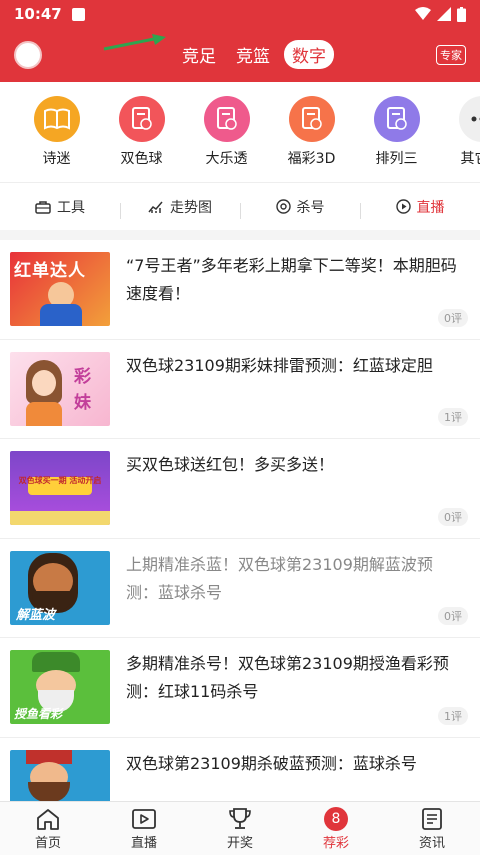 The height and width of the screenshot is (855, 480). I want to click on nav-draw: 开奖, so click(240, 828).